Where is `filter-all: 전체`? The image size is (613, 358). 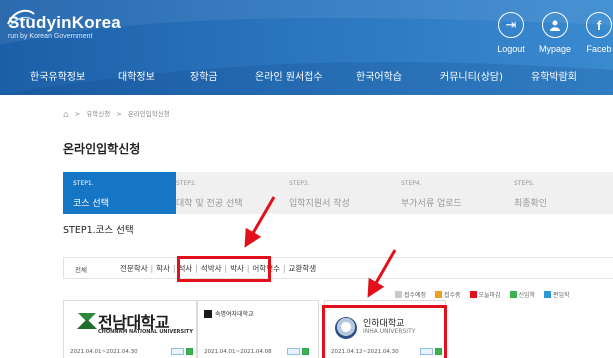 filter-all: 전체 is located at coordinates (81, 269).